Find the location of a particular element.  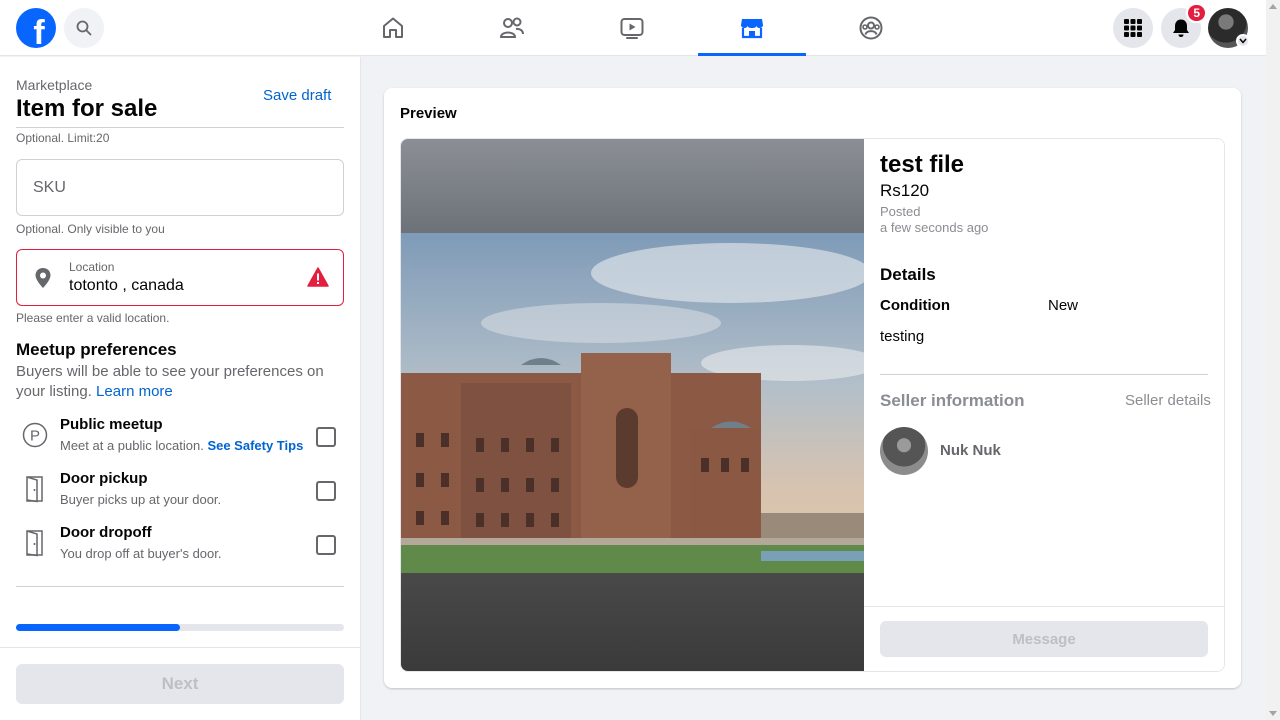

tab-home is located at coordinates (393, 28).